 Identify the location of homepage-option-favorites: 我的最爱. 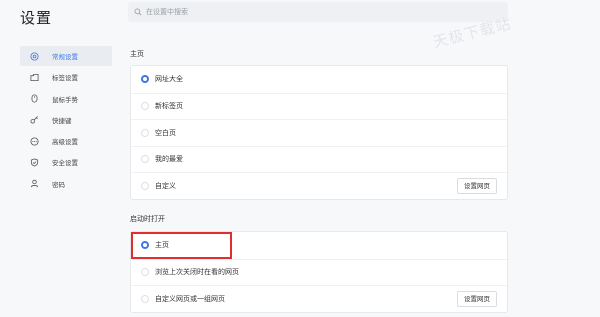
(319, 159).